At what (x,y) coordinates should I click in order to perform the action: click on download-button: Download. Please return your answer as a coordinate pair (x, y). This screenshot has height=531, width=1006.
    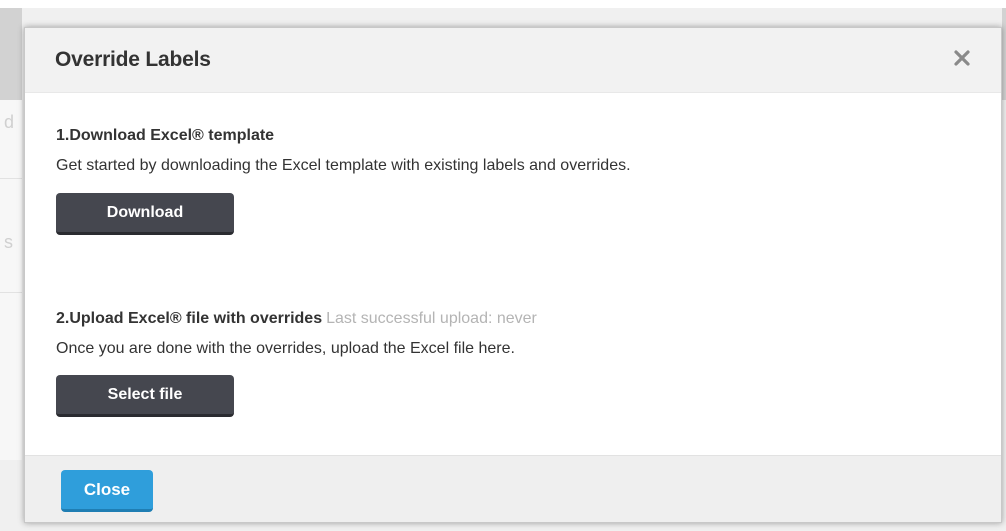
    Looking at the image, I should click on (145, 214).